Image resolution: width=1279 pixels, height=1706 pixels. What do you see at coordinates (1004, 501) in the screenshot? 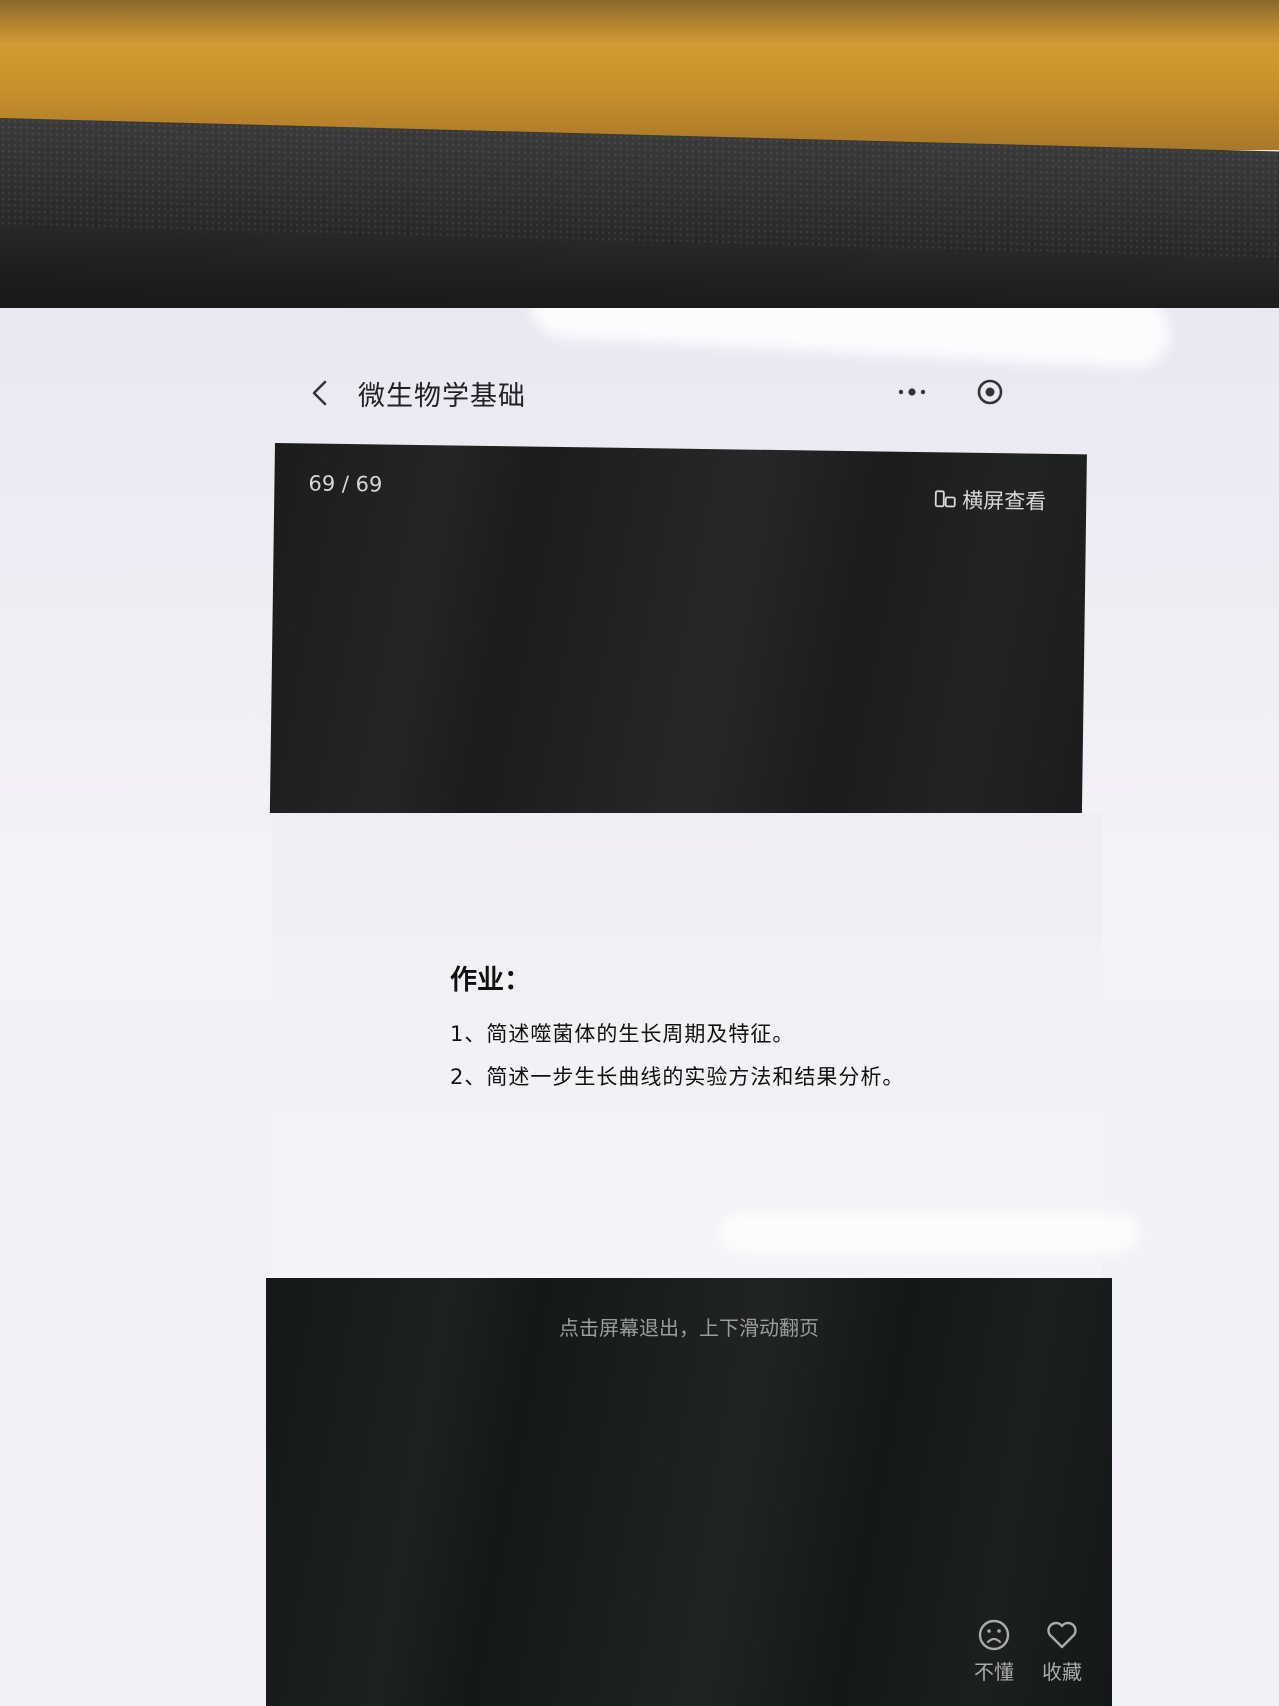
I see `landscape-view-label: 横屏查看` at bounding box center [1004, 501].